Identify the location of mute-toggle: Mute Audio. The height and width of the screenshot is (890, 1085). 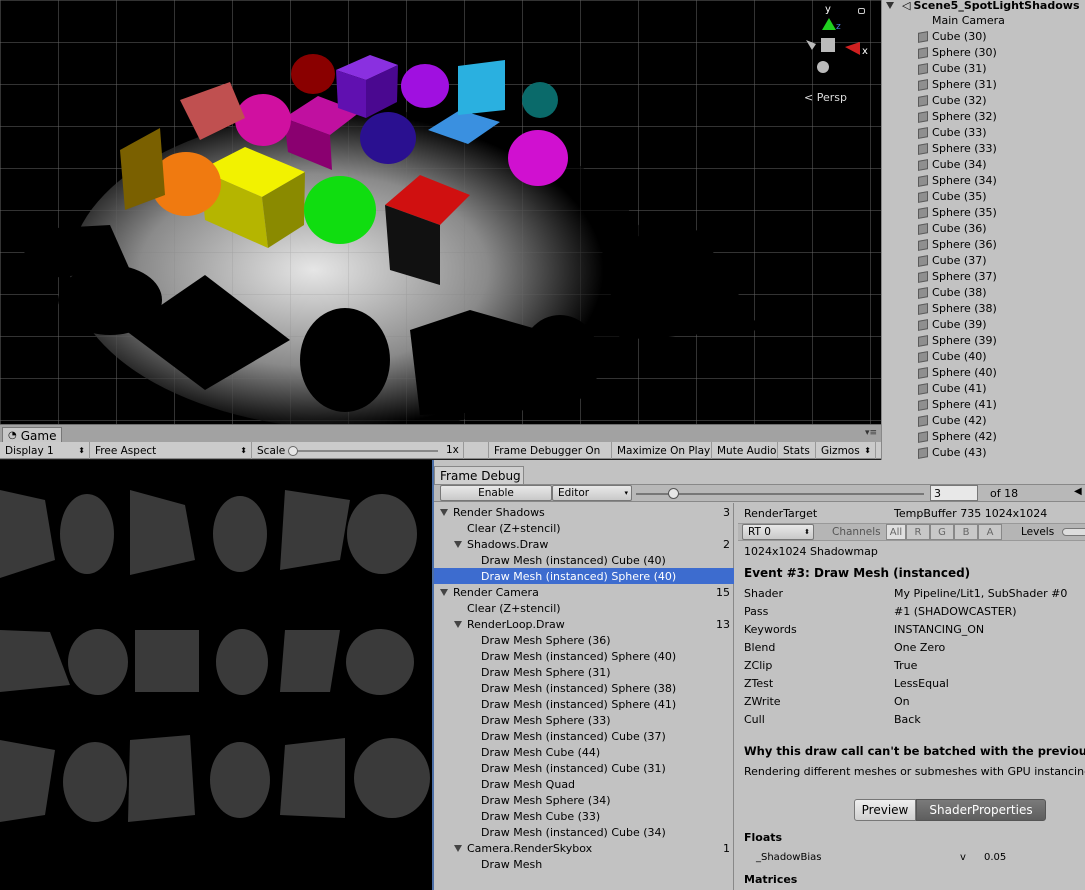
(745, 450).